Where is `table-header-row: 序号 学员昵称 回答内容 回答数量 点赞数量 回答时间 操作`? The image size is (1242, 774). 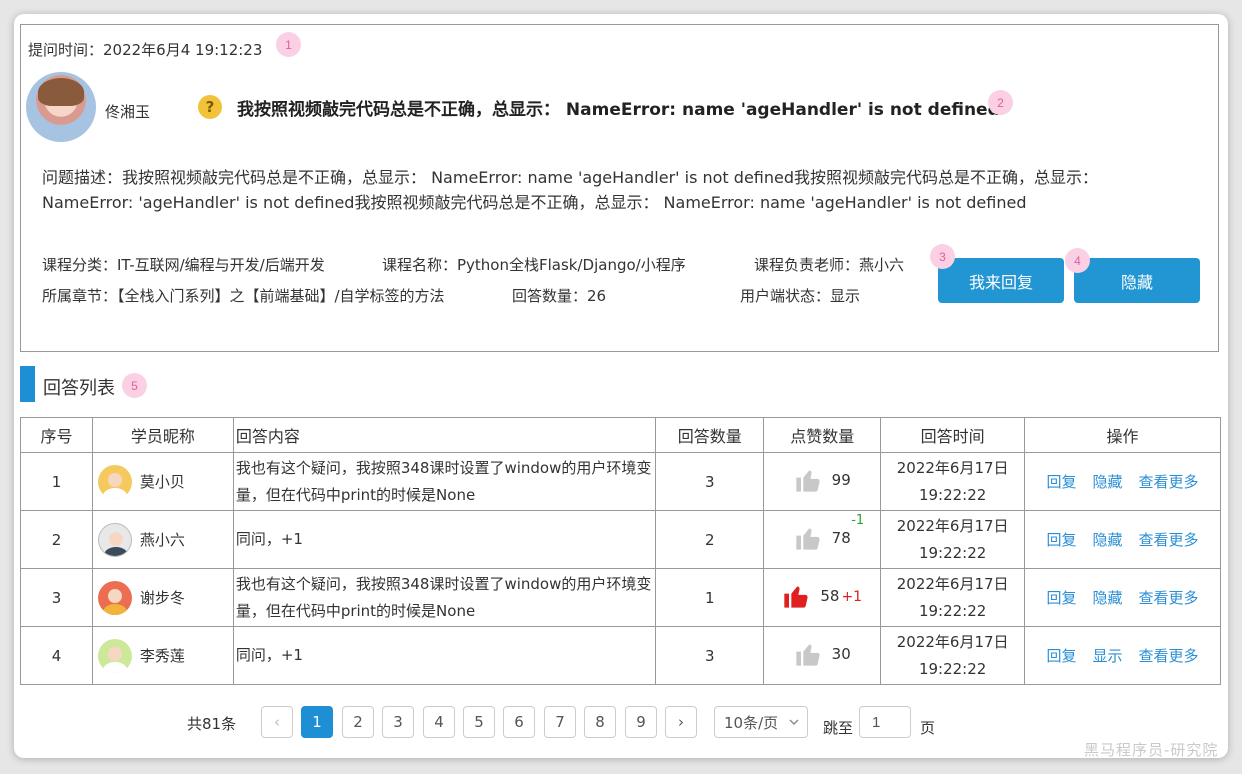
table-header-row: 序号 学员昵称 回答内容 回答数量 点赞数量 回答时间 操作 is located at coordinates (620, 435).